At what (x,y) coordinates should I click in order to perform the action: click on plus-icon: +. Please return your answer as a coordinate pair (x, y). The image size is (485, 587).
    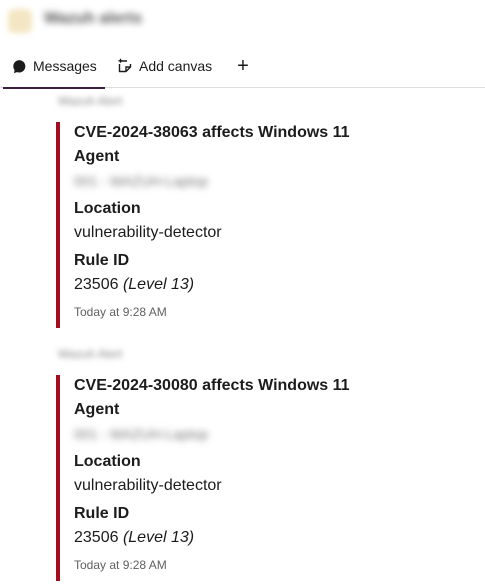
    Looking at the image, I should click on (243, 65).